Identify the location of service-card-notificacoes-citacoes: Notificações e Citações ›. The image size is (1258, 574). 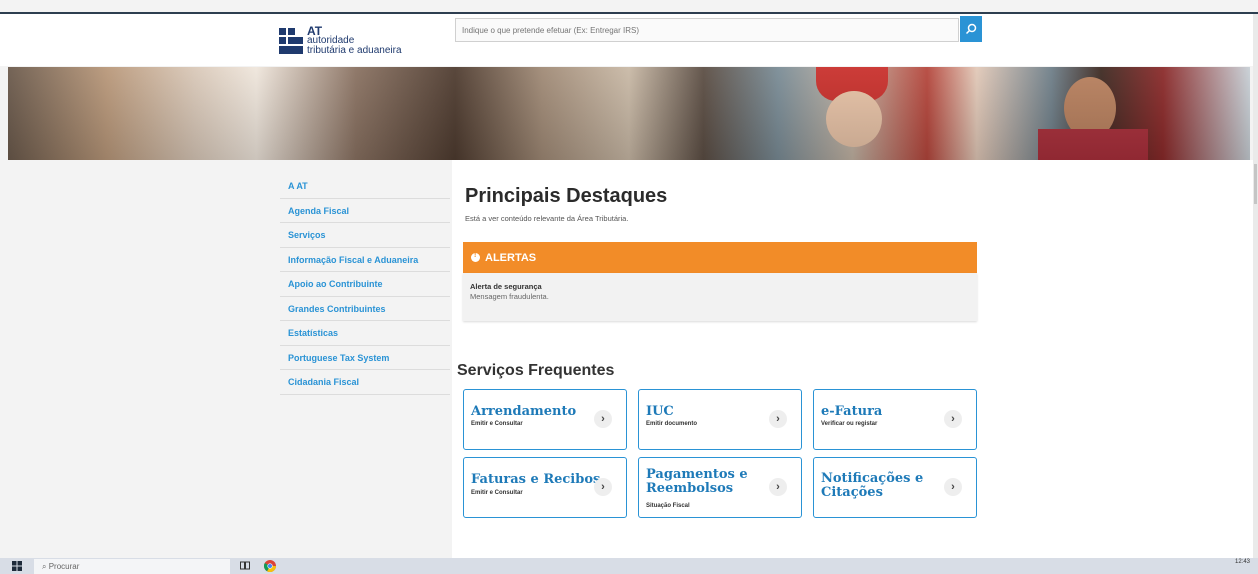
(895, 487).